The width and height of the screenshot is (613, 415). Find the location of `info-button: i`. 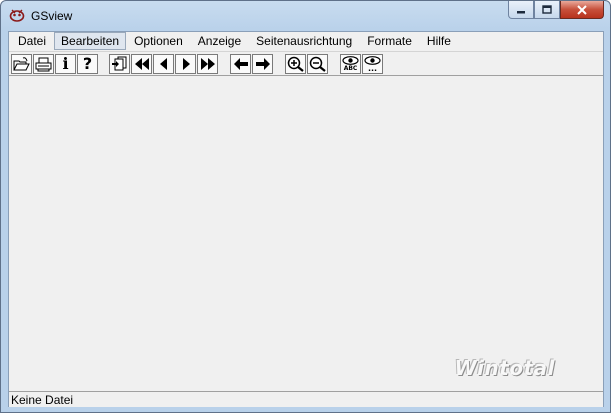

info-button: i is located at coordinates (65, 64).